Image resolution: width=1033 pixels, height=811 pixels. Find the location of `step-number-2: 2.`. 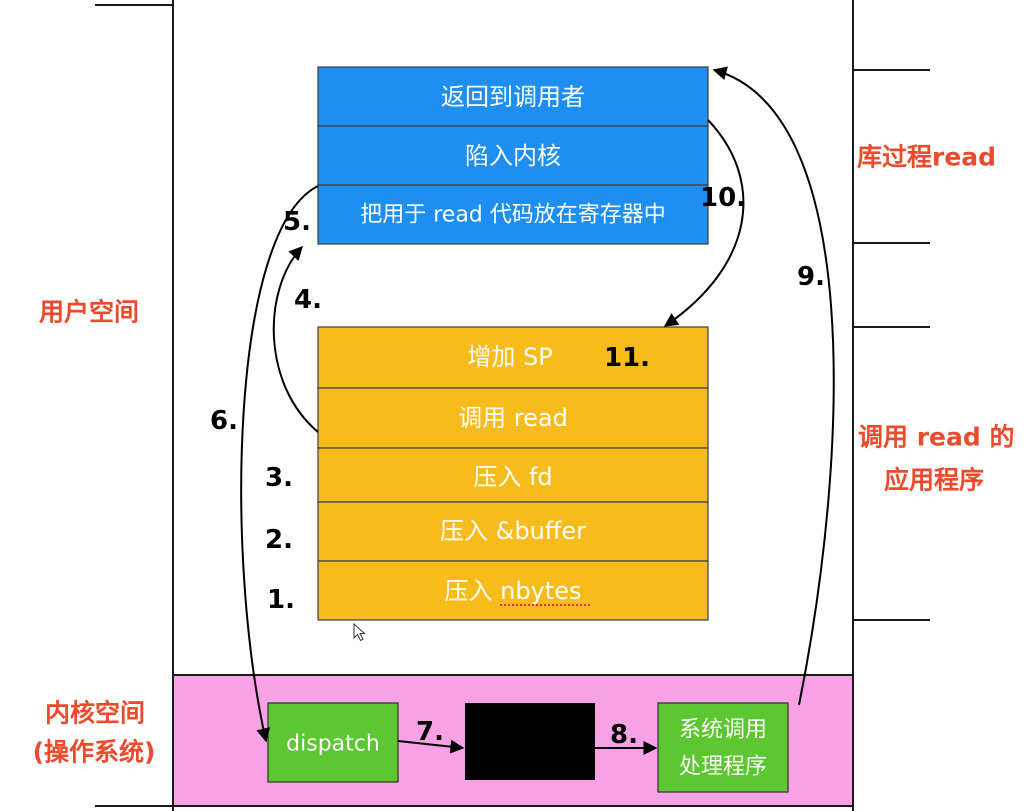

step-number-2: 2. is located at coordinates (279, 540).